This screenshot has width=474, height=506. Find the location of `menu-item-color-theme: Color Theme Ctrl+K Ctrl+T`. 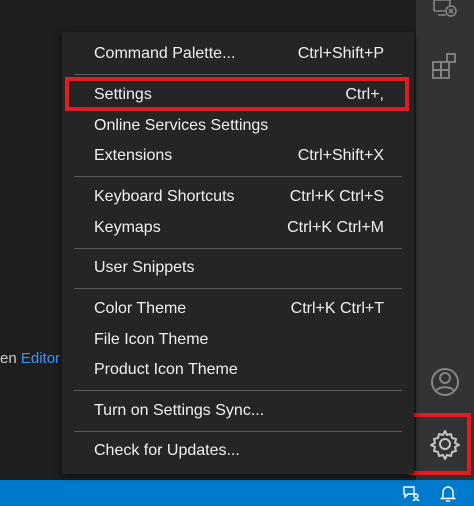

menu-item-color-theme: Color Theme Ctrl+K Ctrl+T is located at coordinates (238, 309).